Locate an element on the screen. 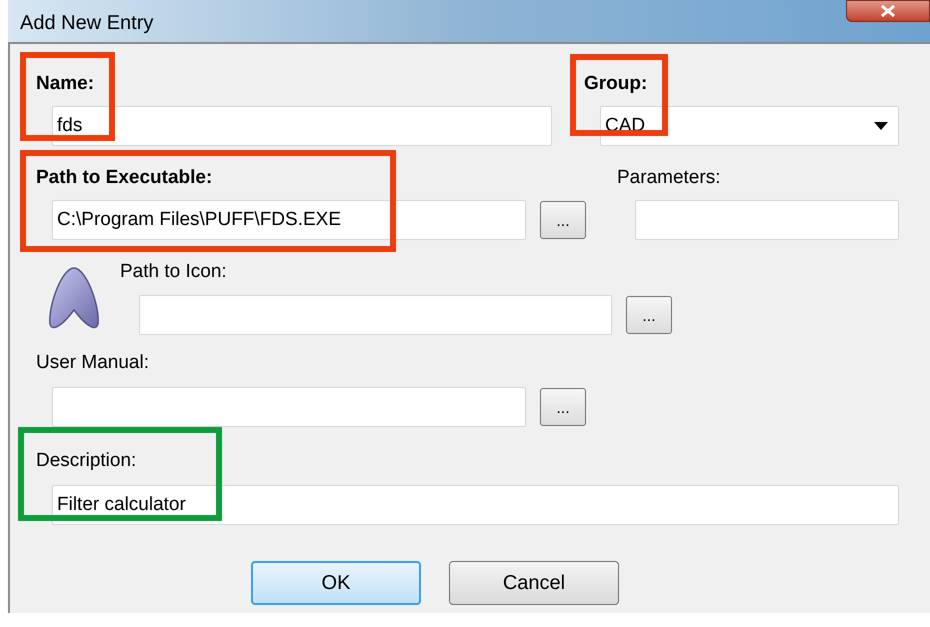 This screenshot has width=930, height=627. field-label: Description: is located at coordinates (86, 461).